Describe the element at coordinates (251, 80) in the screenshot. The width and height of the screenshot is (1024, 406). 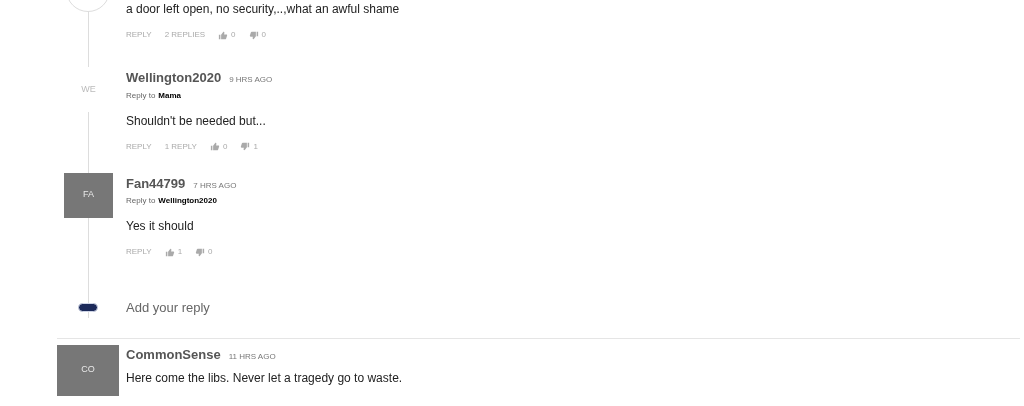
I see `timestamp: 9 HRS AGO` at that location.